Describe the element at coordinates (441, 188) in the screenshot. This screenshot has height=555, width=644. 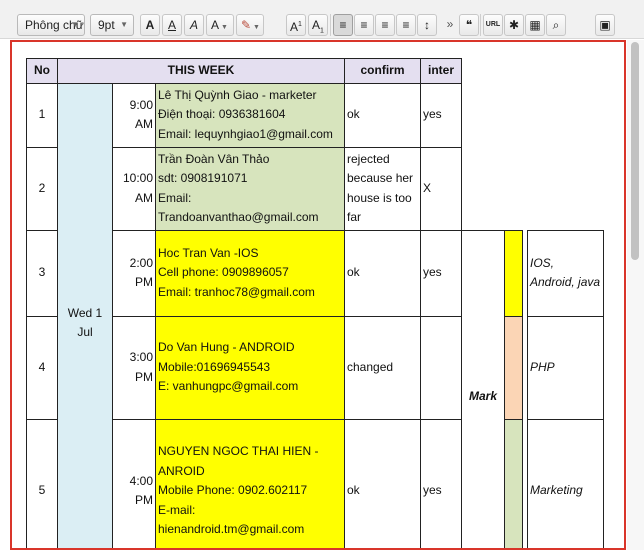
I see `inter-cell: X` at that location.